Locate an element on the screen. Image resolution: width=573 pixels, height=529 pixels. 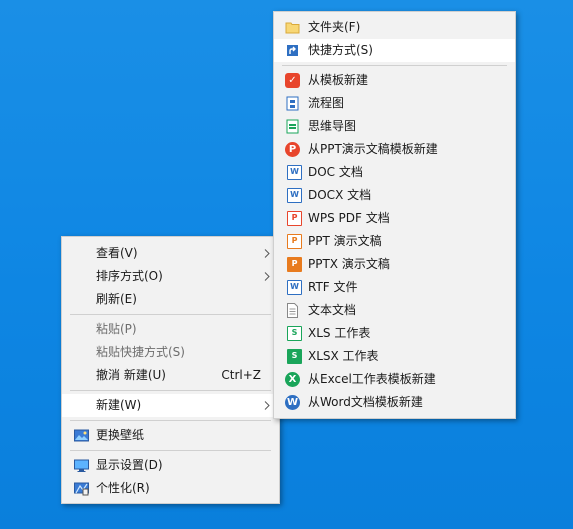
menu-item-label: 粘贴快捷方式(S) is located at coordinates (140, 352).